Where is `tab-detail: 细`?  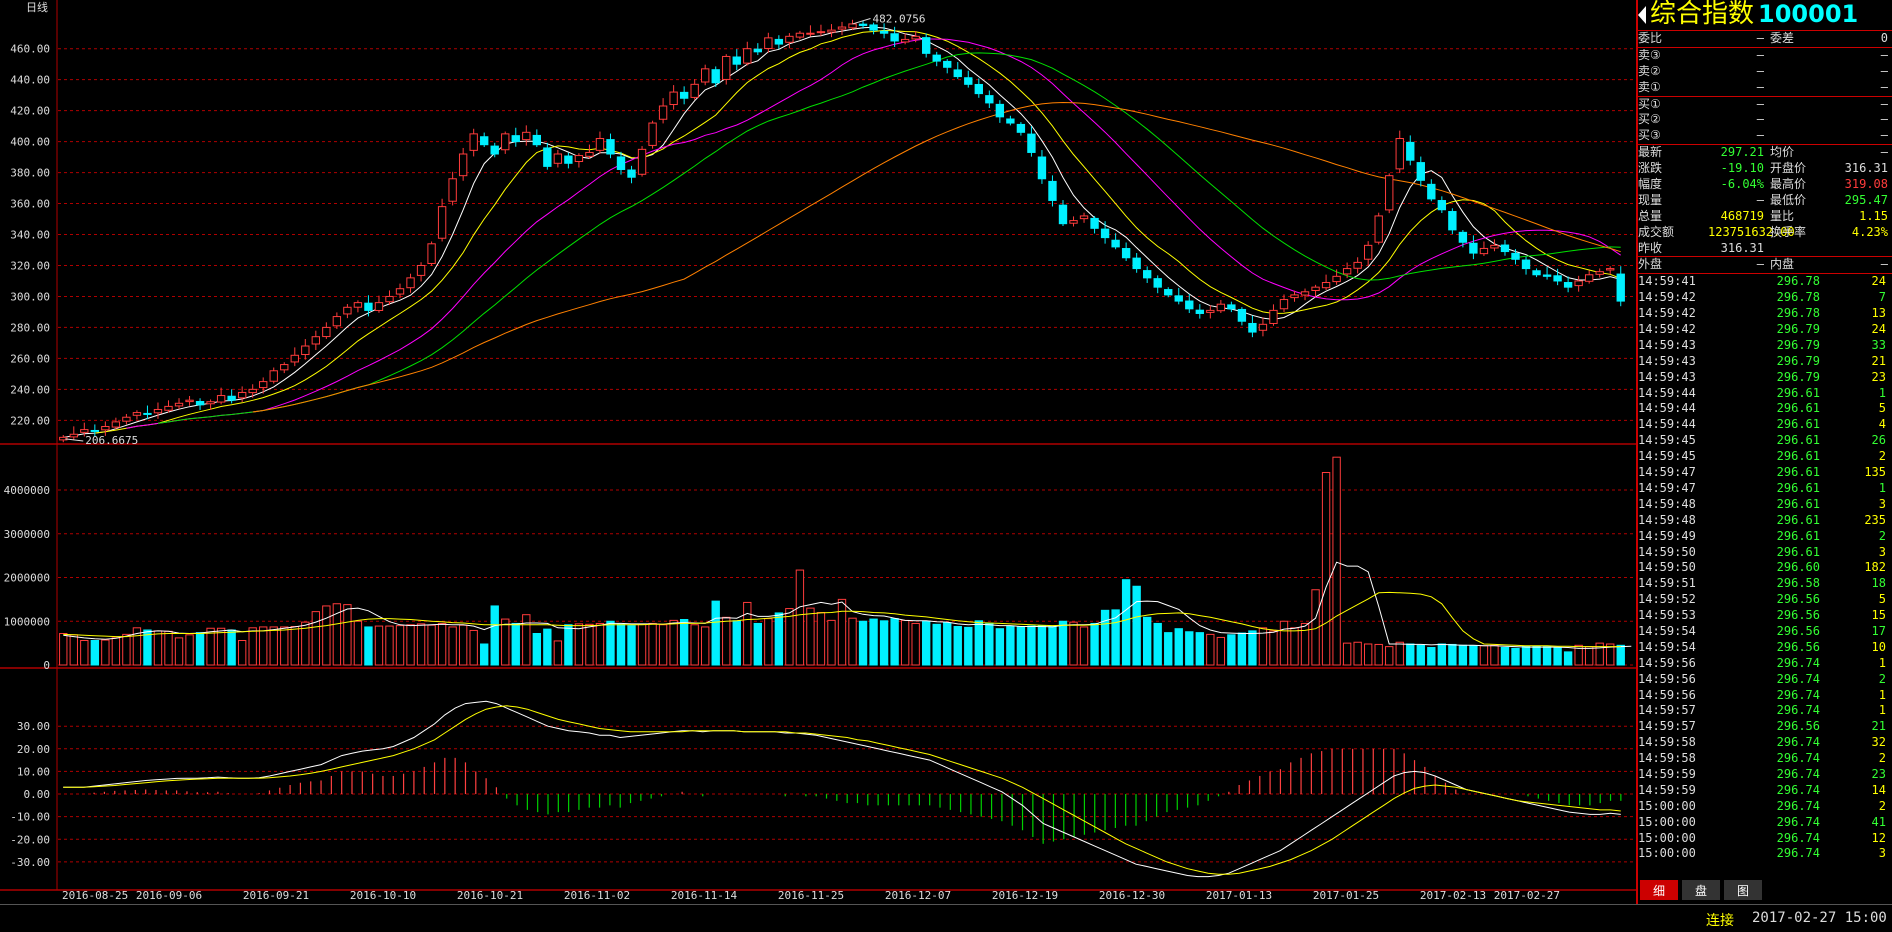
tab-detail: 细 is located at coordinates (1659, 890).